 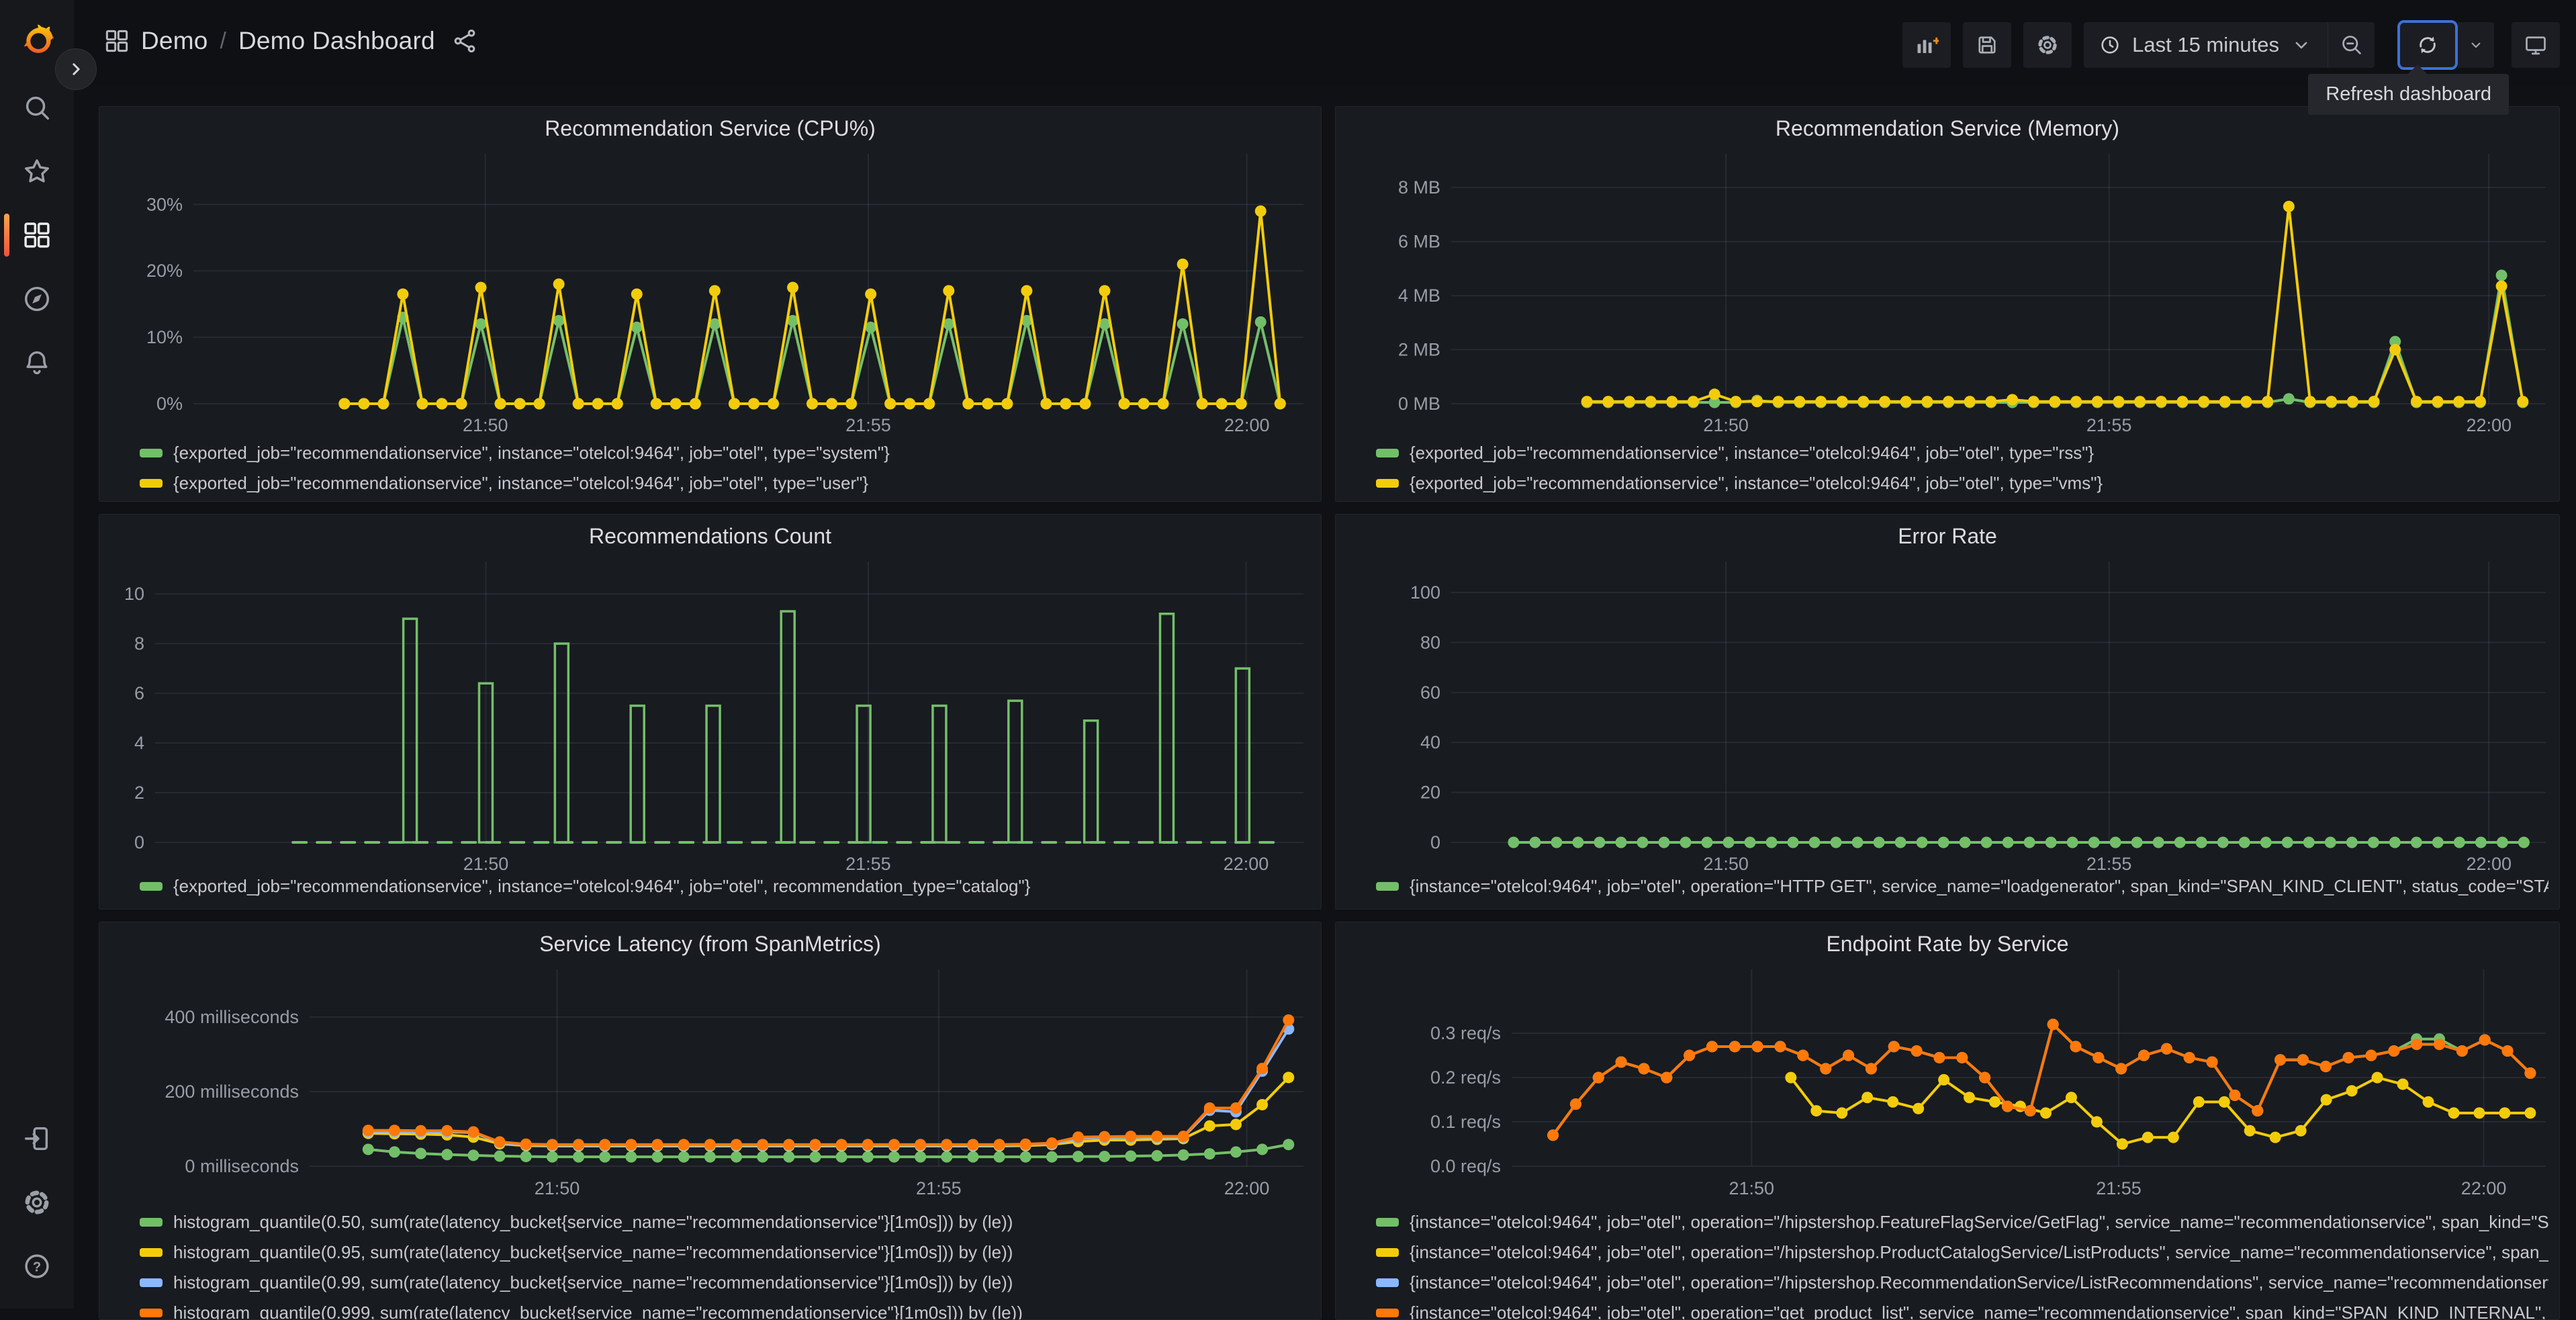 I want to click on y-axis-label: 20, so click(x=1430, y=793).